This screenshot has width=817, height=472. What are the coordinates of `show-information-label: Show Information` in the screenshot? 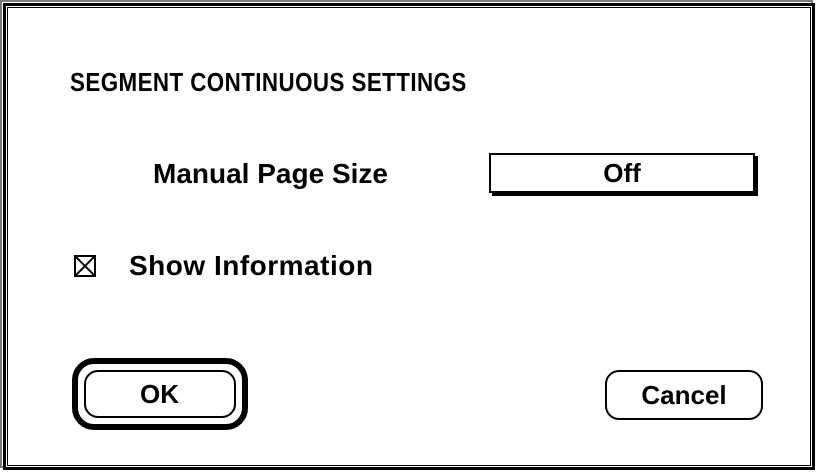 It's located at (251, 265).